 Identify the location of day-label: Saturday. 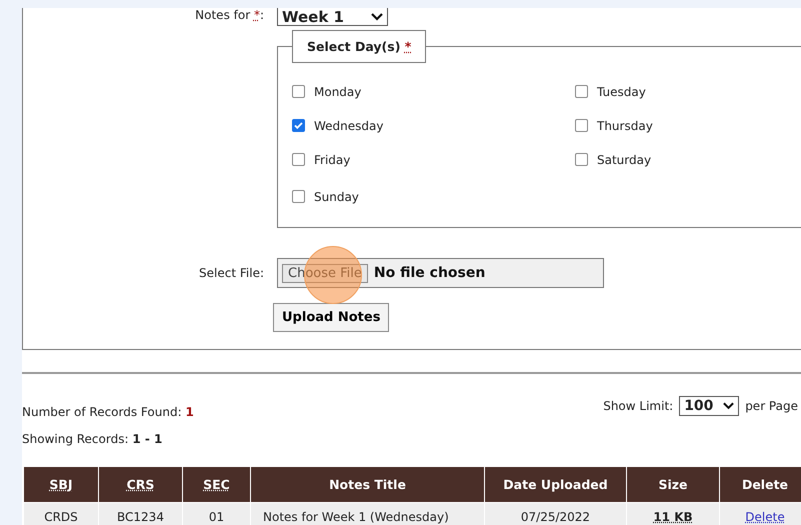
(624, 159).